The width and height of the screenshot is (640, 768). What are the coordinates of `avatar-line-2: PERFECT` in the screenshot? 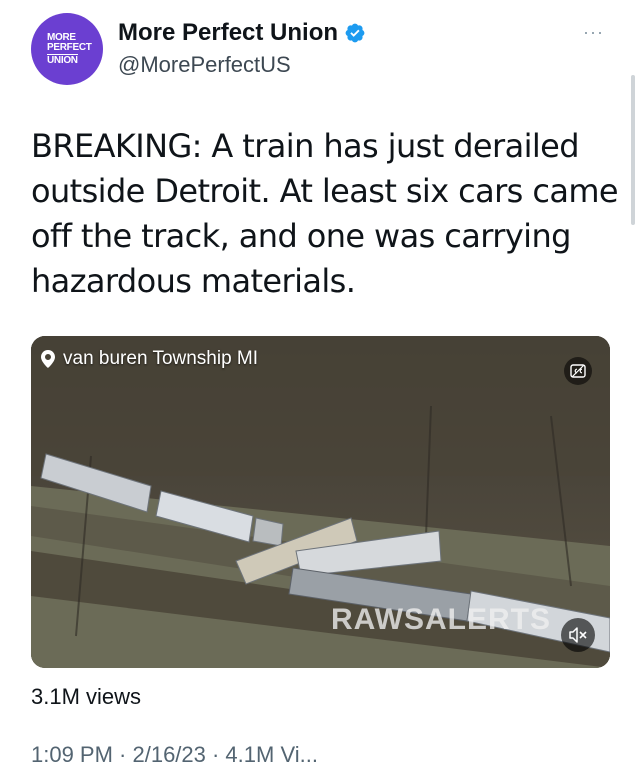 It's located at (69, 47).